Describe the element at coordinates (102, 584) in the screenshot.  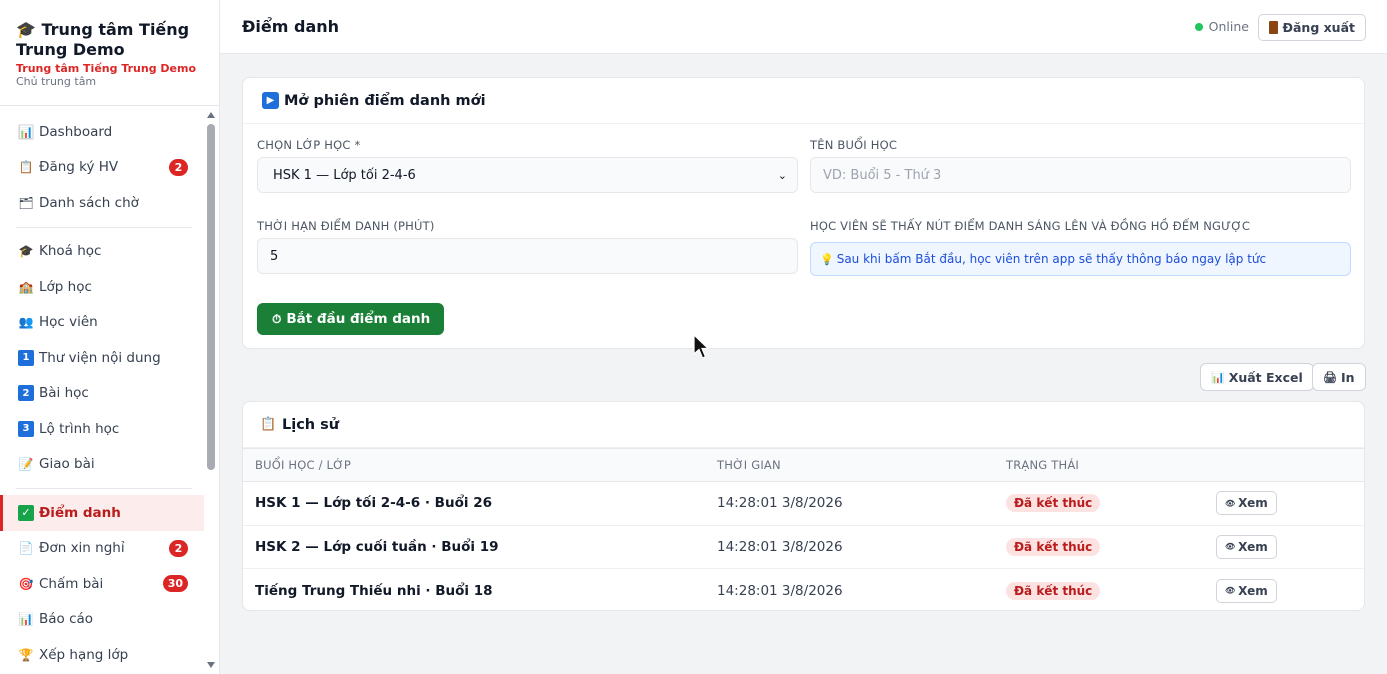
I see `sidebar-item-grading: 🎯 Chấm bài 30` at that location.